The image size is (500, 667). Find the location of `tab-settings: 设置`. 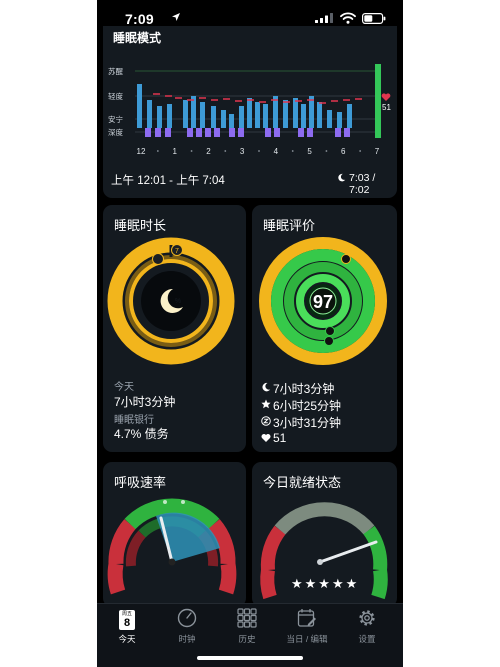

tab-settings: 设置 is located at coordinates (367, 628).